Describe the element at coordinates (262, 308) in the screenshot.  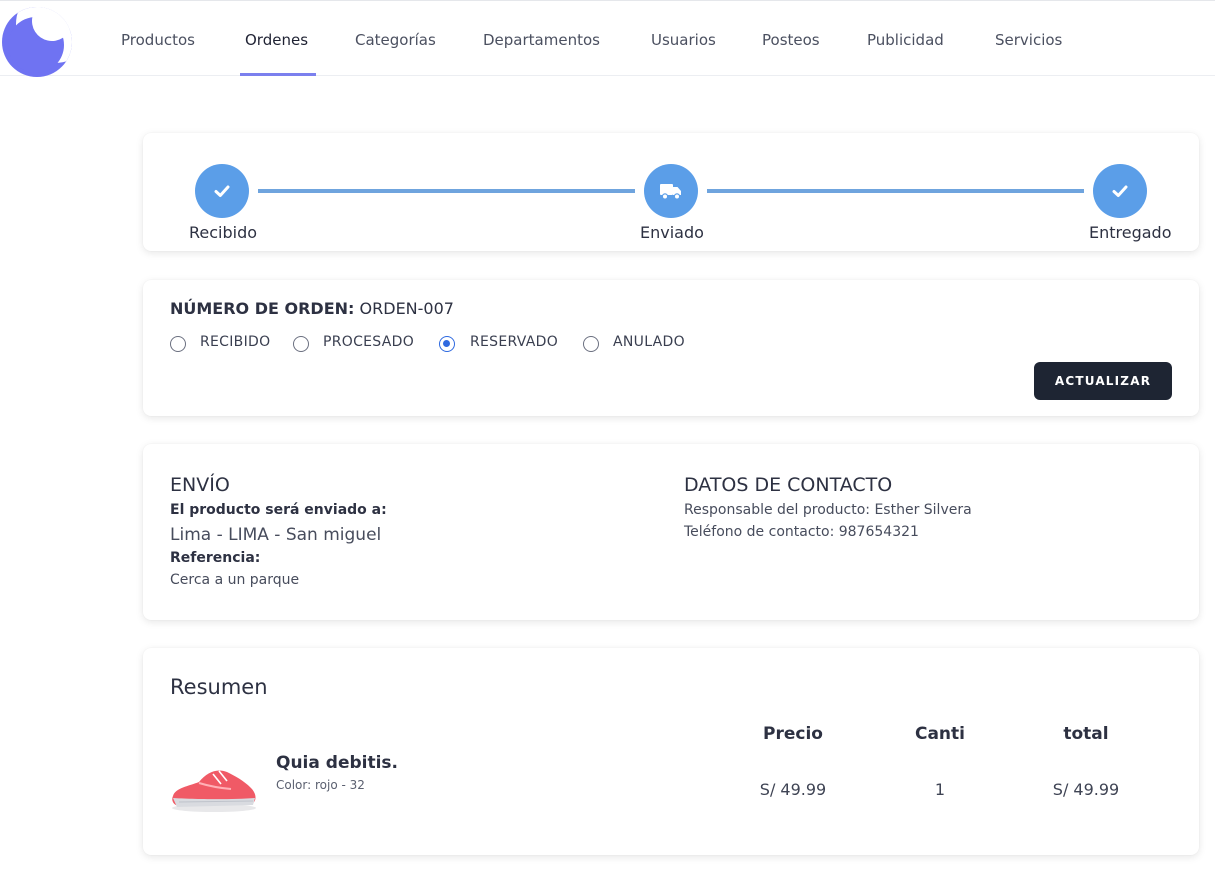
I see `order-number-label: NÚMERO DE ORDEN:` at that location.